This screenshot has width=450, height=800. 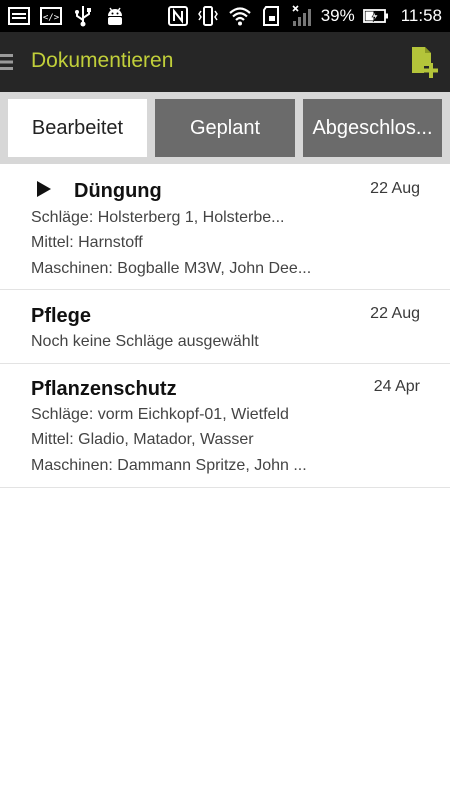 What do you see at coordinates (102, 60) in the screenshot?
I see `page-title: Dokumentieren` at bounding box center [102, 60].